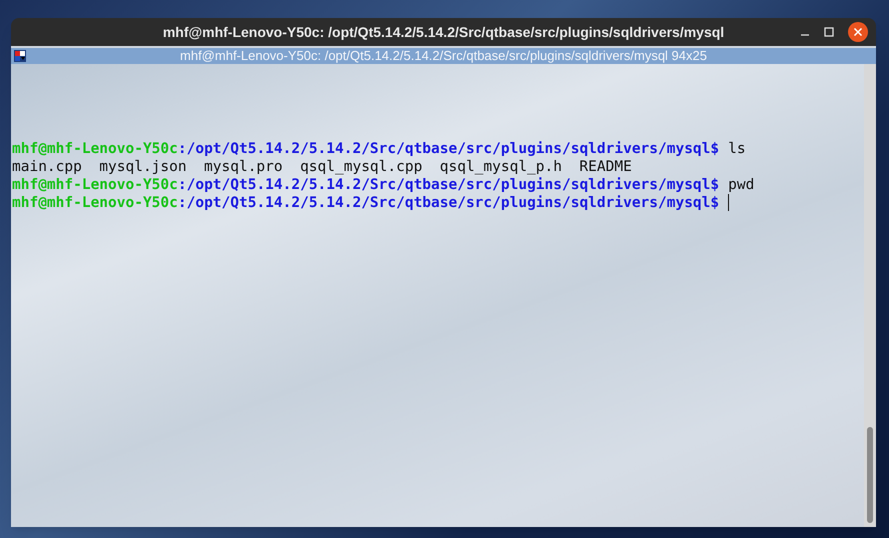  What do you see at coordinates (443, 56) in the screenshot?
I see `terminal-title: mhf@mhf-Lenovo-Y50c: /opt/Qt5.14.2/5.14.2/Src/qtbase/src/plugins/sqldrivers/mysql 94x25` at bounding box center [443, 56].